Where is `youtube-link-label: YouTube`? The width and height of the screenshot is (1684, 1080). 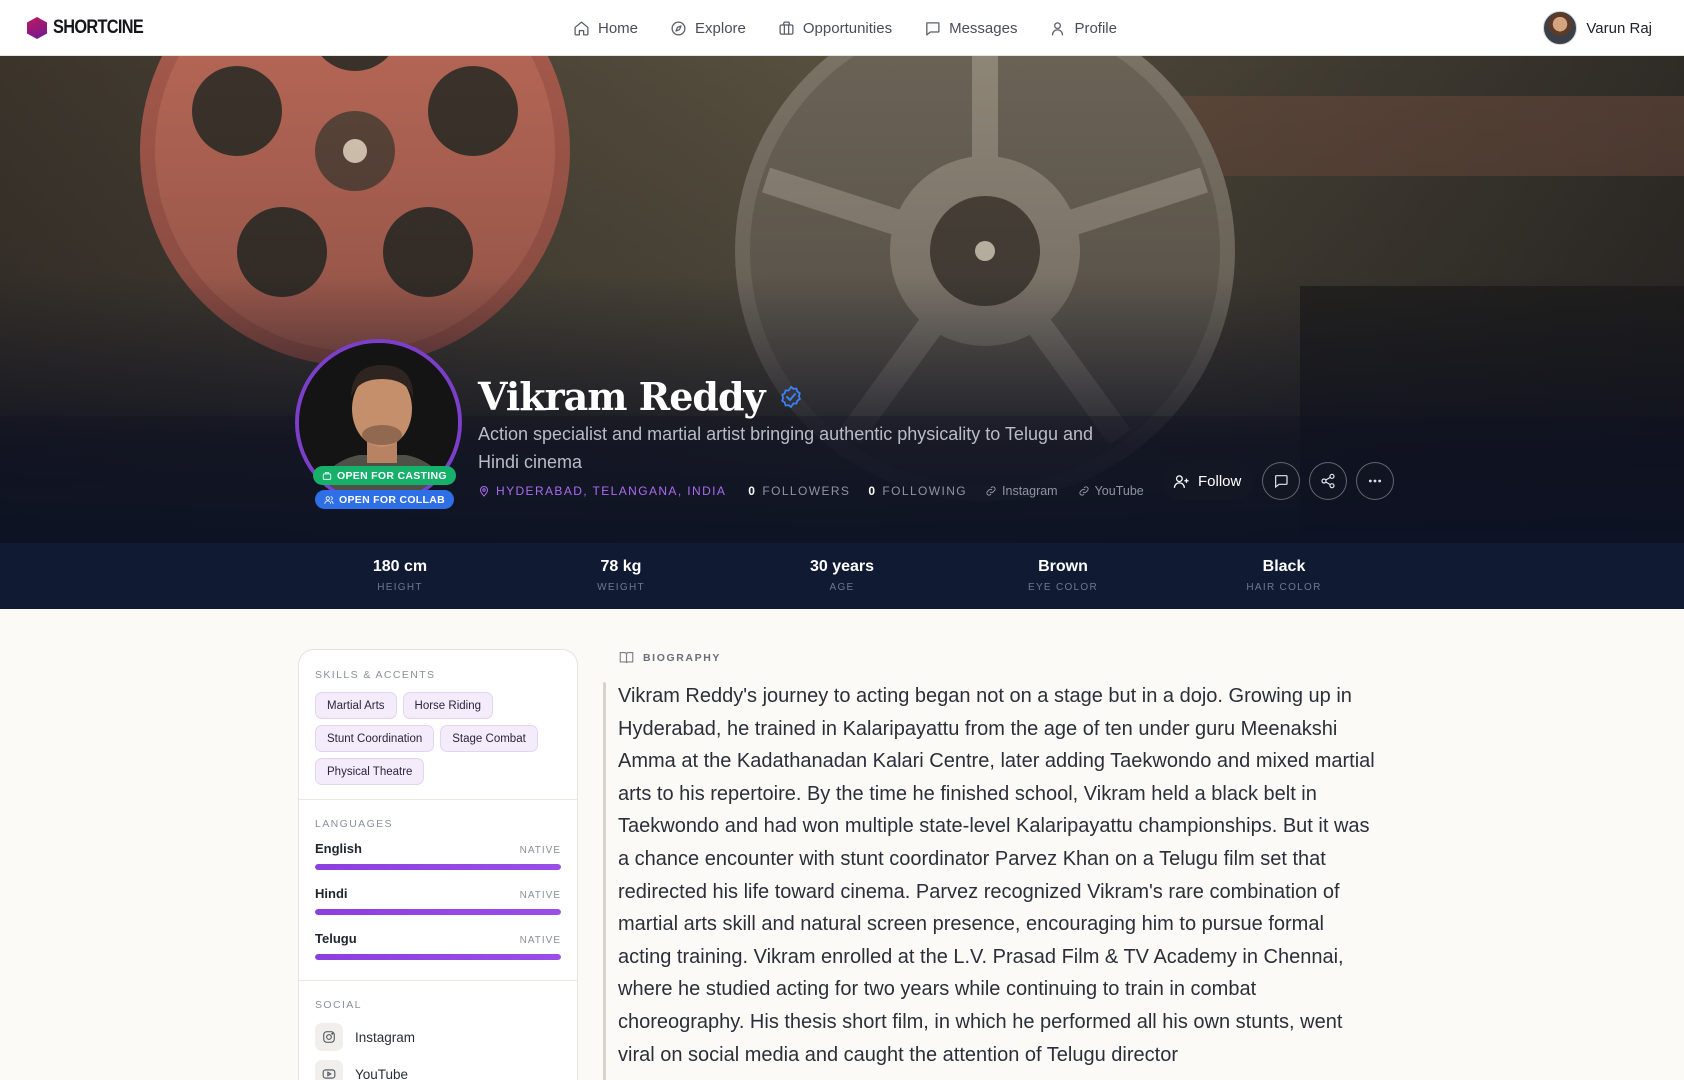 youtube-link-label: YouTube is located at coordinates (1119, 491).